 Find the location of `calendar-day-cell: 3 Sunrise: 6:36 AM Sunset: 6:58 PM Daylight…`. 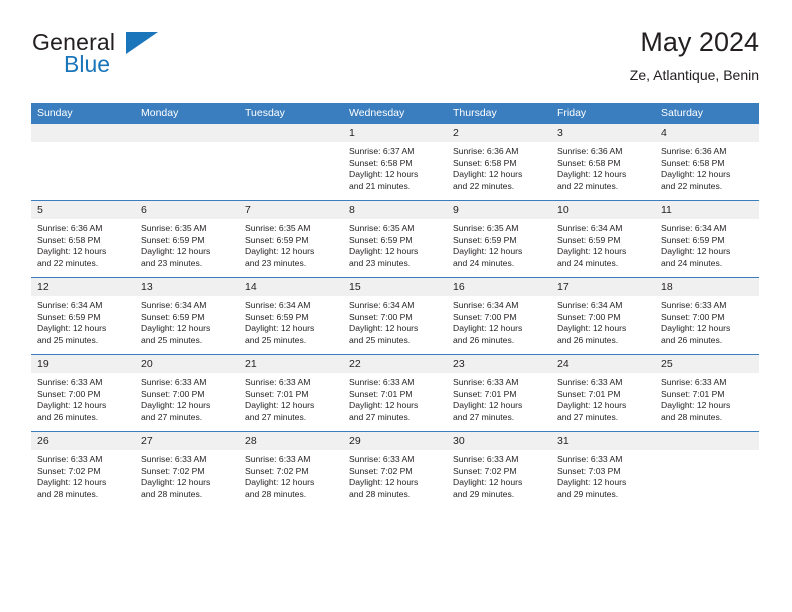

calendar-day-cell: 3 Sunrise: 6:36 AM Sunset: 6:58 PM Daylight… is located at coordinates (603, 162).